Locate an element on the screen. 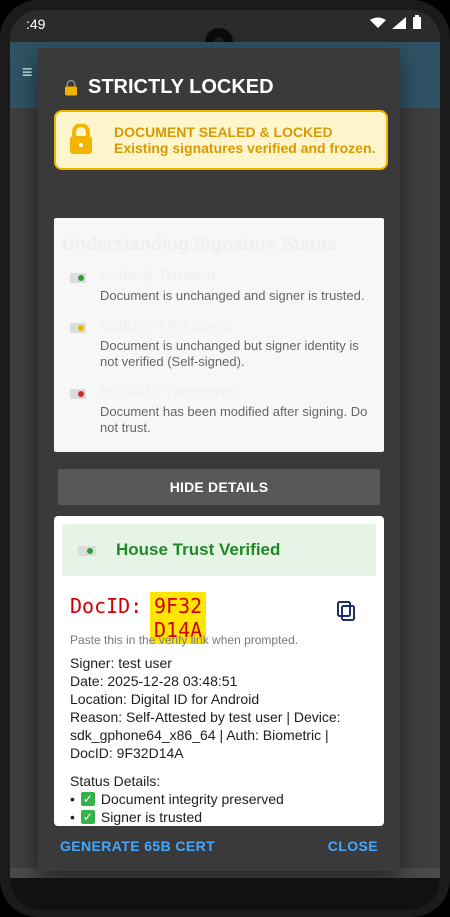 The width and height of the screenshot is (450, 917). hide-details-label: HIDE DETAILS is located at coordinates (219, 487).